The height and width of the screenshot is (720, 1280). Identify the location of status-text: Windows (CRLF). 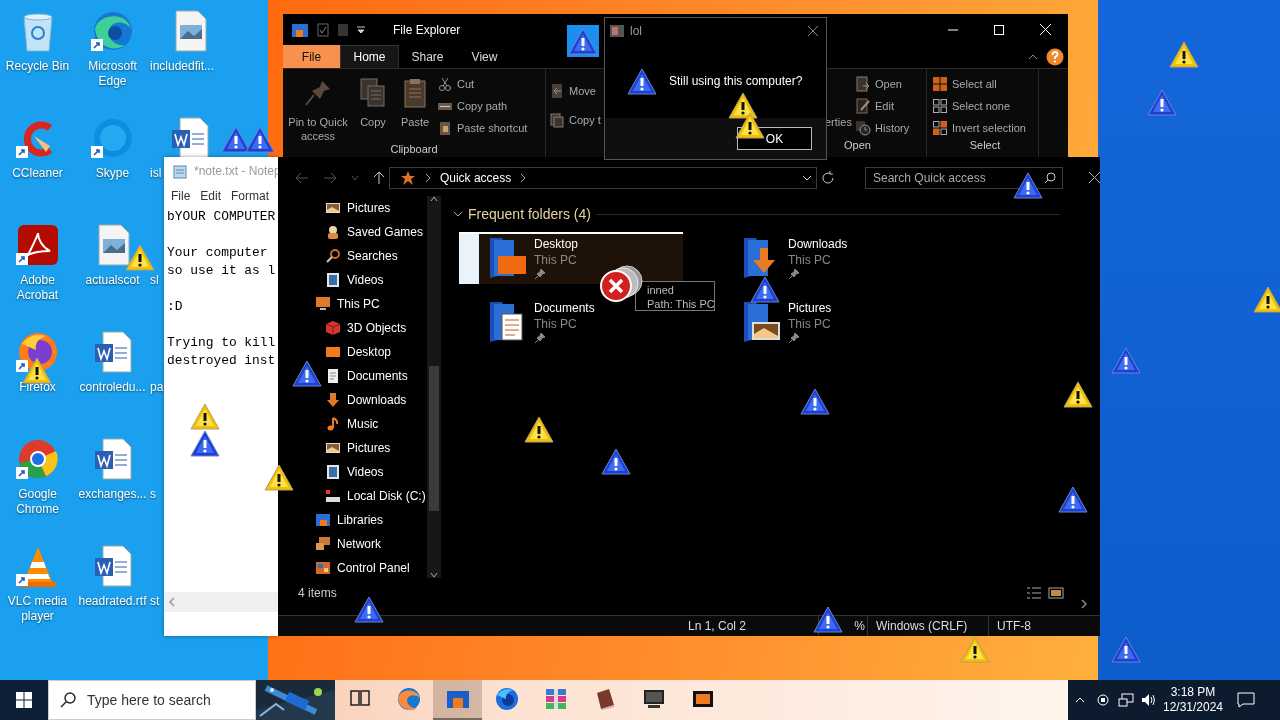
(928, 626).